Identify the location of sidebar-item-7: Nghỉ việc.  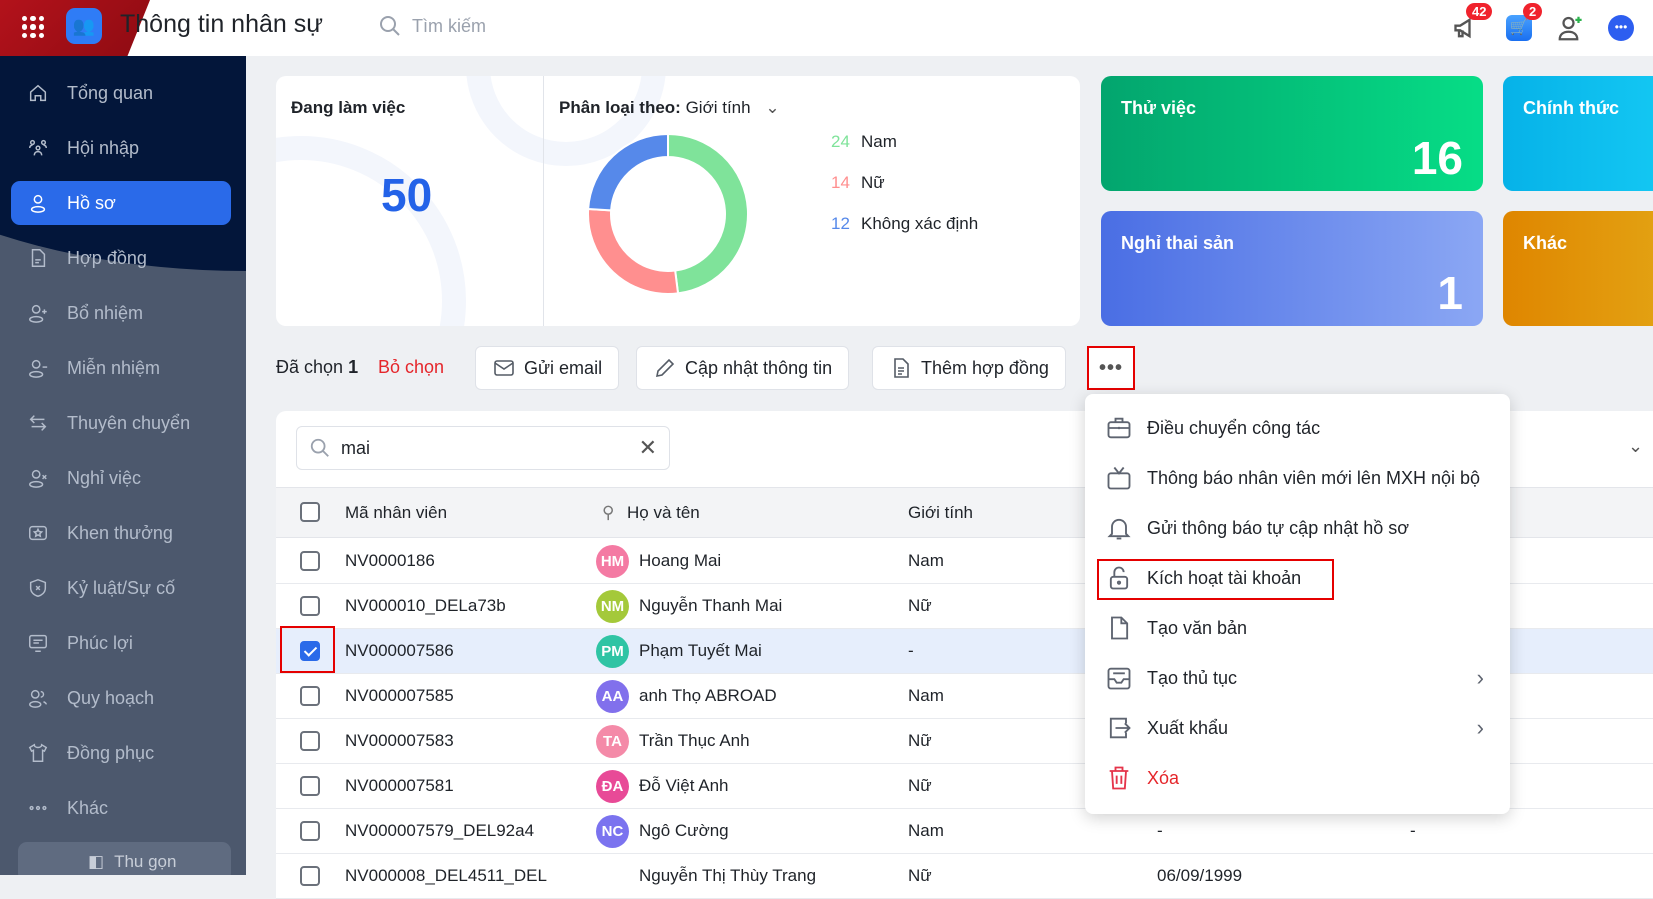
(121, 478).